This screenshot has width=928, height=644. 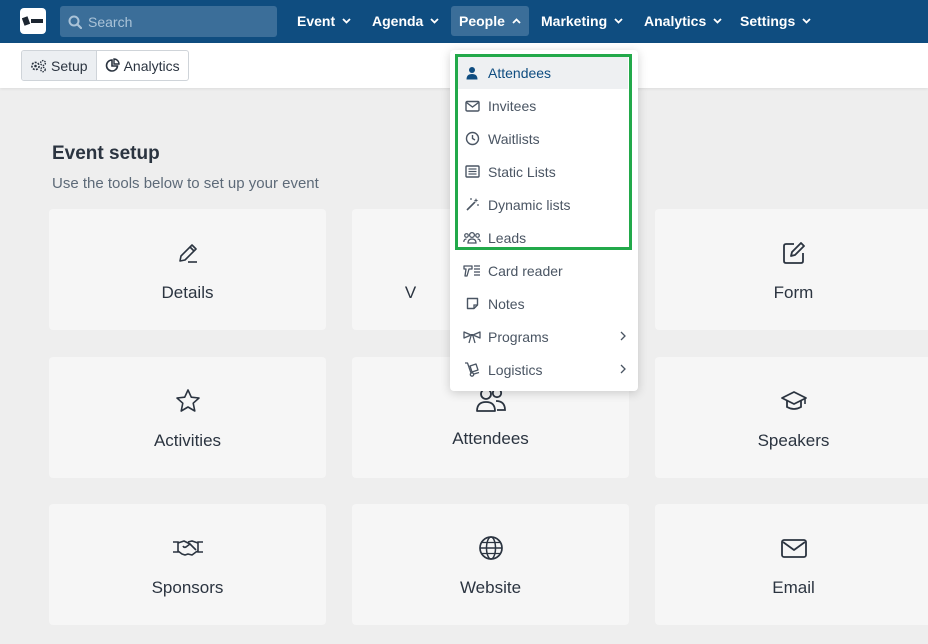 What do you see at coordinates (187, 440) in the screenshot?
I see `card-activities-label: Activities` at bounding box center [187, 440].